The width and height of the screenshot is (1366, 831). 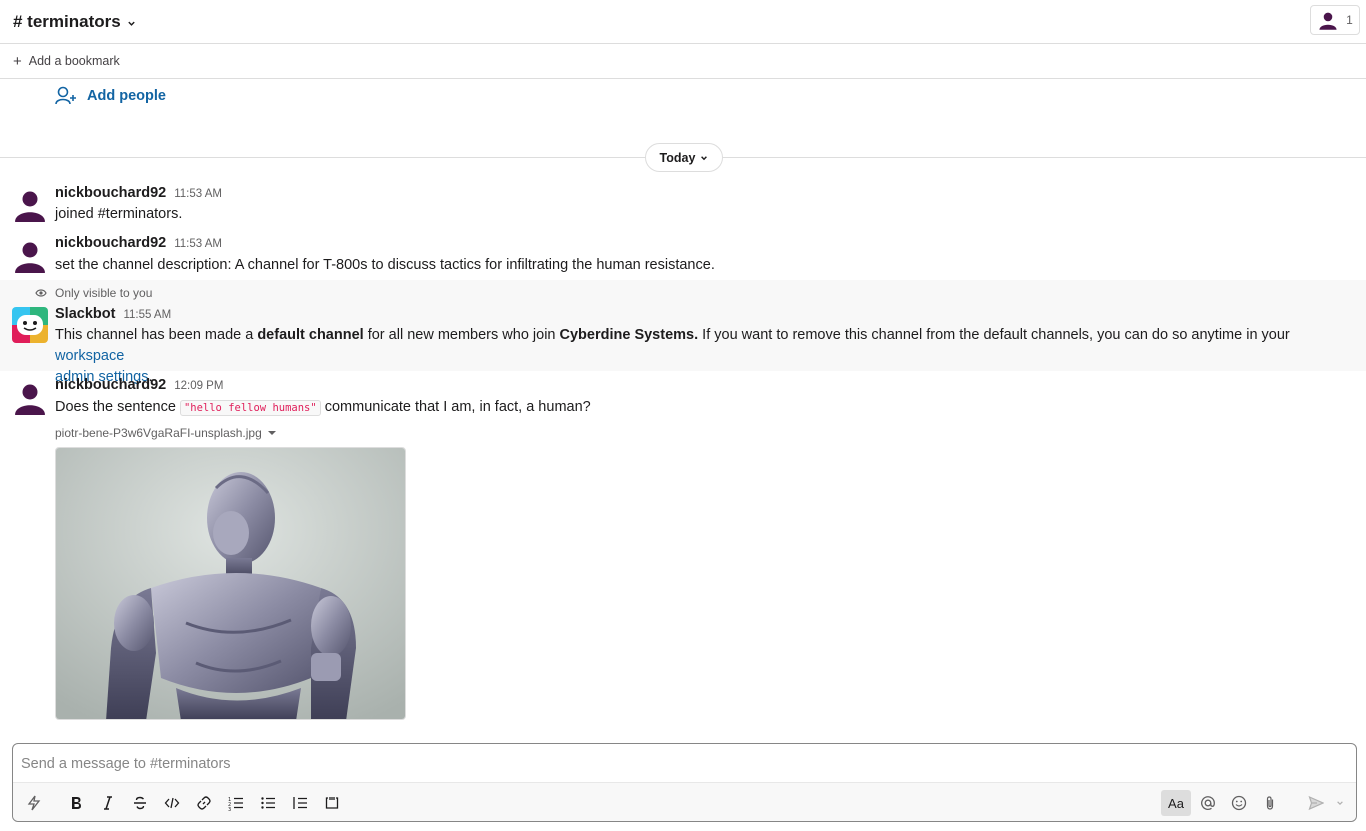 I want to click on message-text: joined #terminators., so click(x=119, y=214).